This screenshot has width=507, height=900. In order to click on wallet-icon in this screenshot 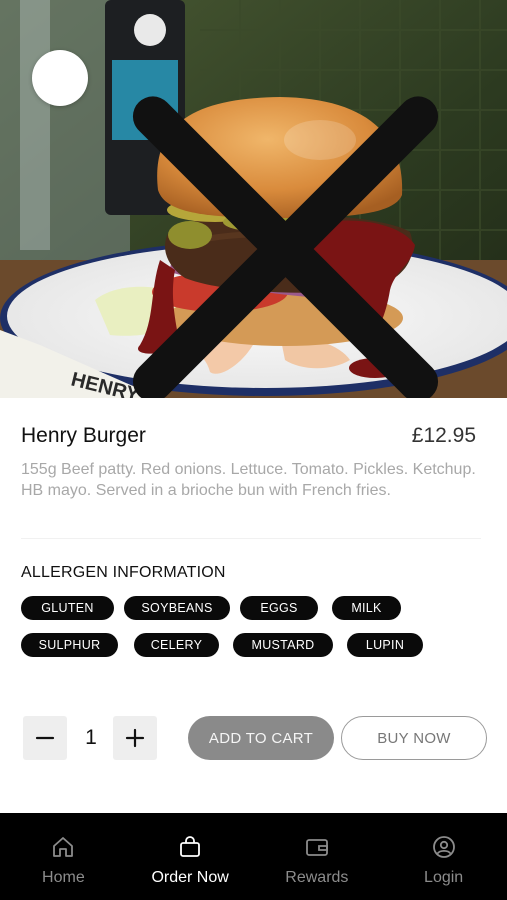, I will do `click(317, 847)`.